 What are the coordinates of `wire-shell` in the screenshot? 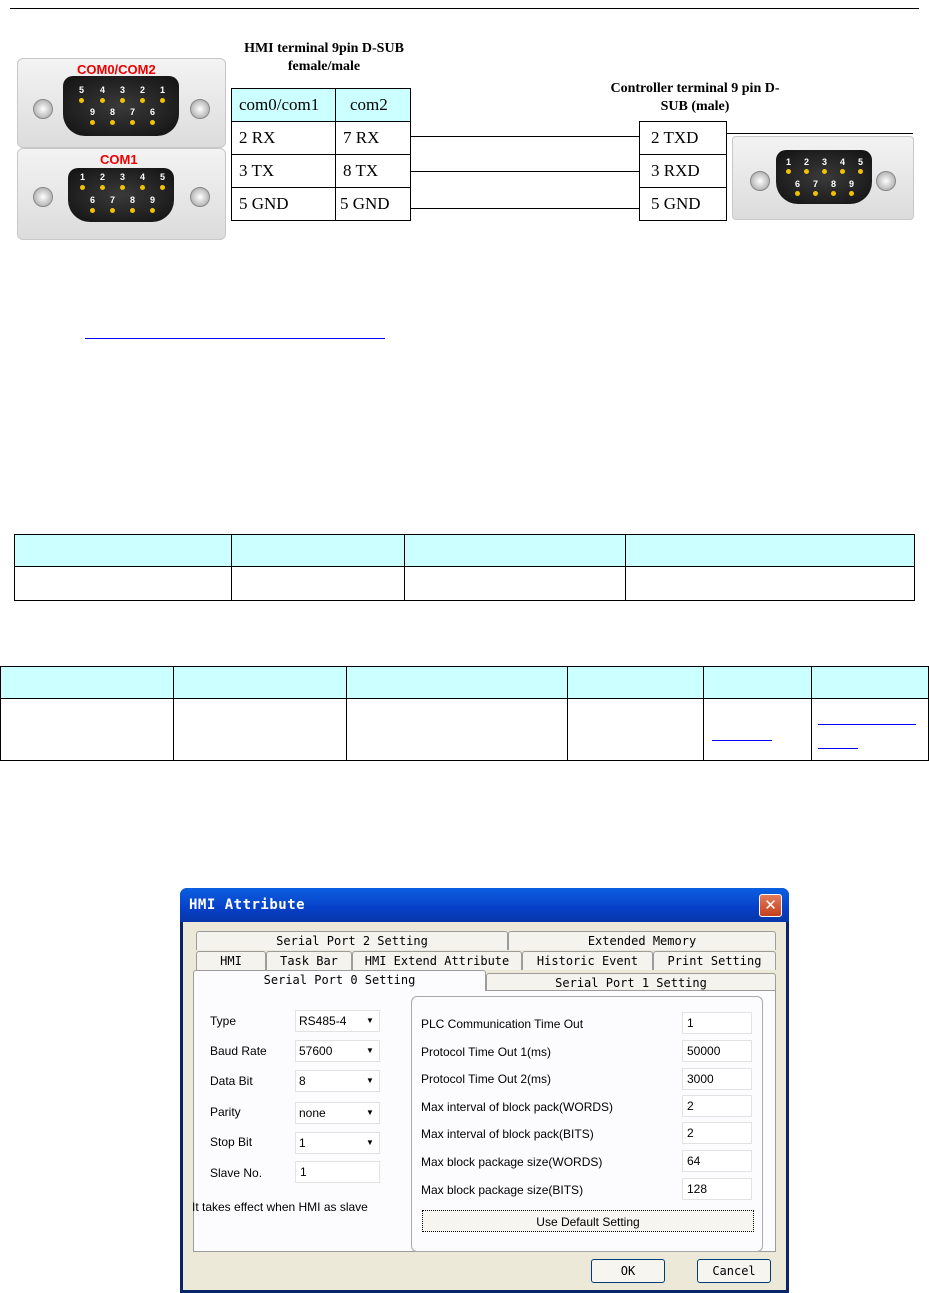 It's located at (820, 133).